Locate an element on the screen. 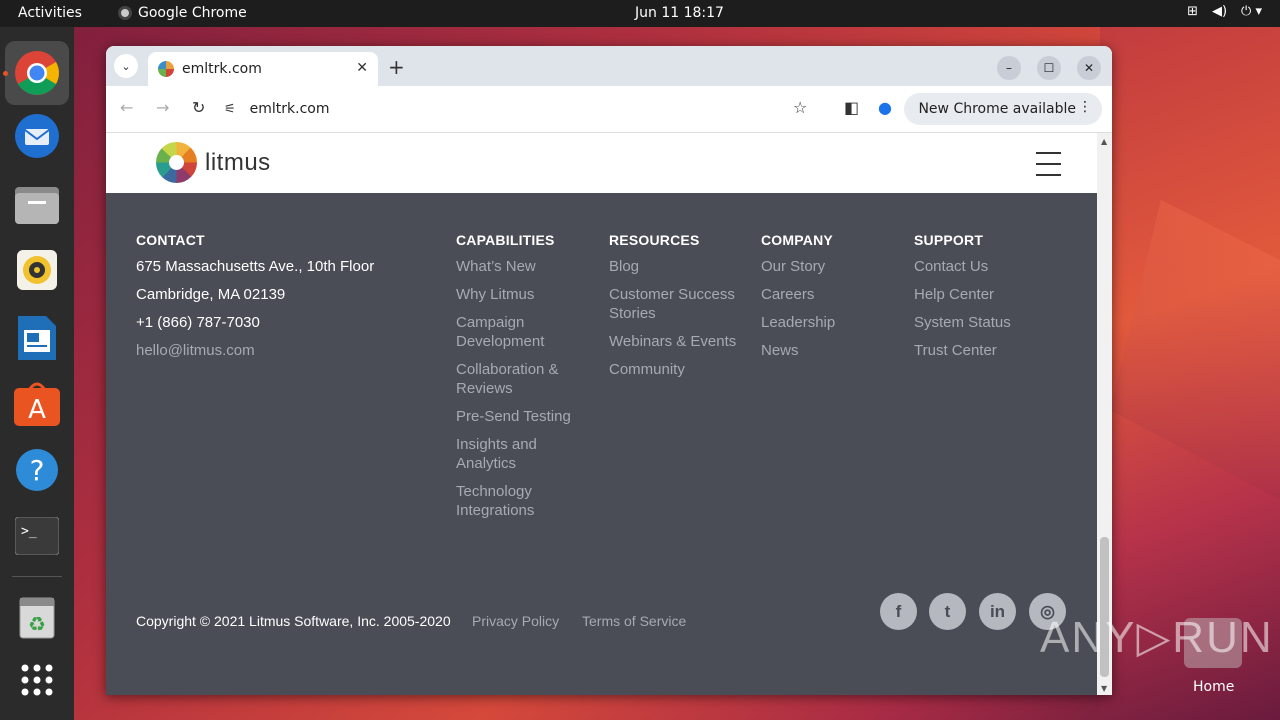 The height and width of the screenshot is (720, 1280). scroll-up-icon: ▲ is located at coordinates (1104, 141).